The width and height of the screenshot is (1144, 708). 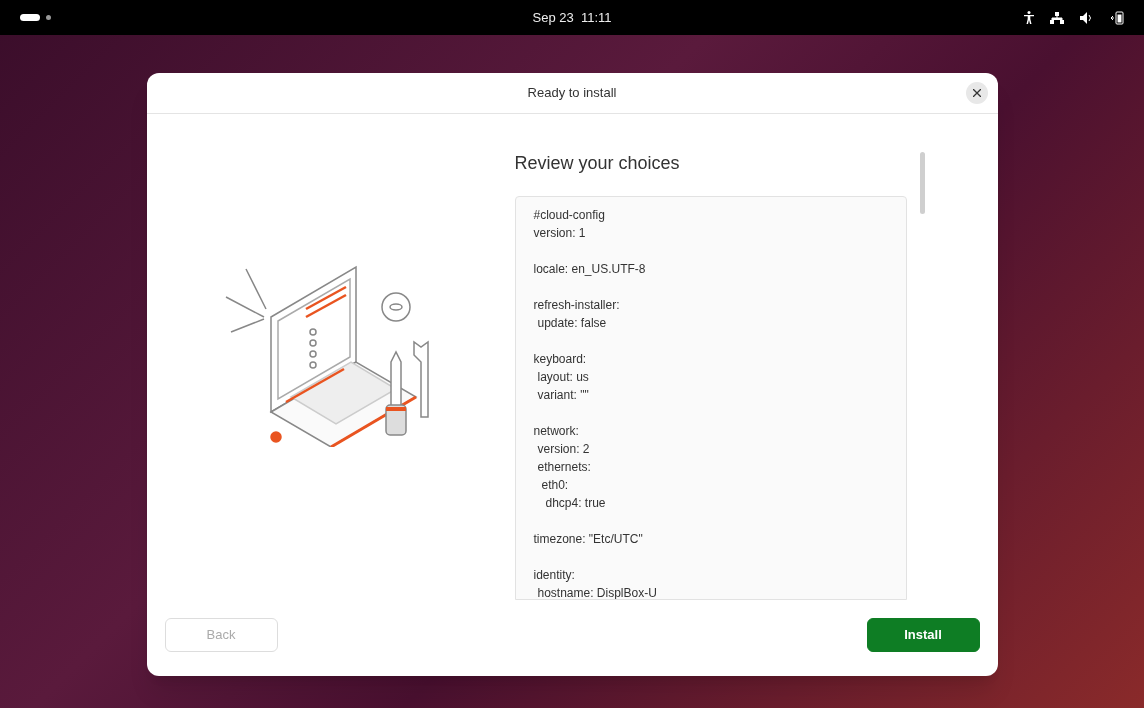 I want to click on config-line: ethernets:, so click(x=564, y=467).